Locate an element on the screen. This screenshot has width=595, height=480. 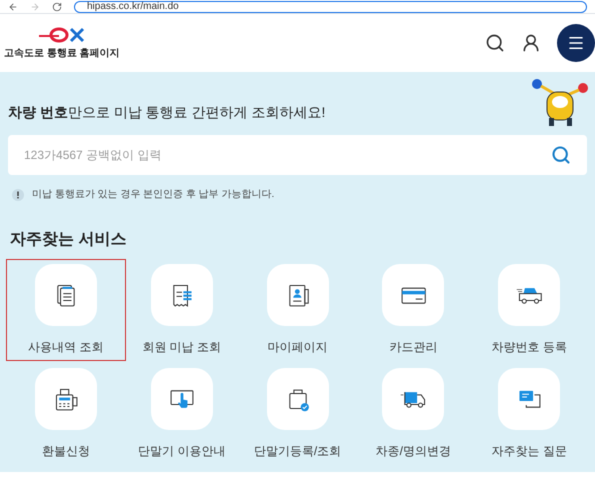
menu-button is located at coordinates (576, 43).